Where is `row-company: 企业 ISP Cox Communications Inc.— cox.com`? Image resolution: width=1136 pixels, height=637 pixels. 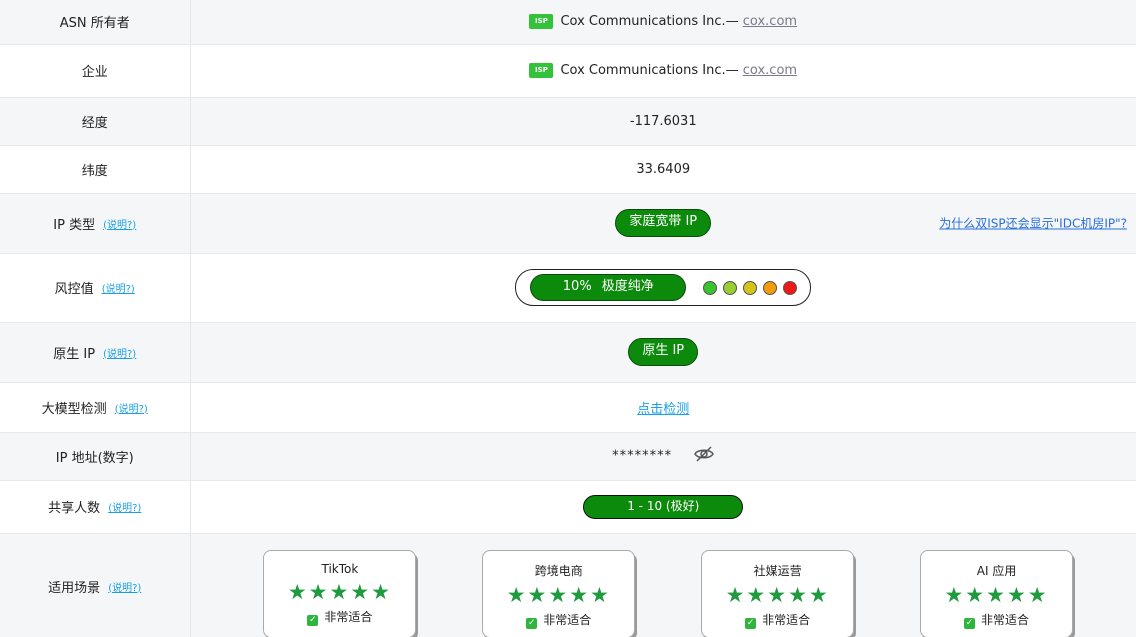 row-company: 企业 ISP Cox Communications Inc.— cox.com is located at coordinates (568, 71).